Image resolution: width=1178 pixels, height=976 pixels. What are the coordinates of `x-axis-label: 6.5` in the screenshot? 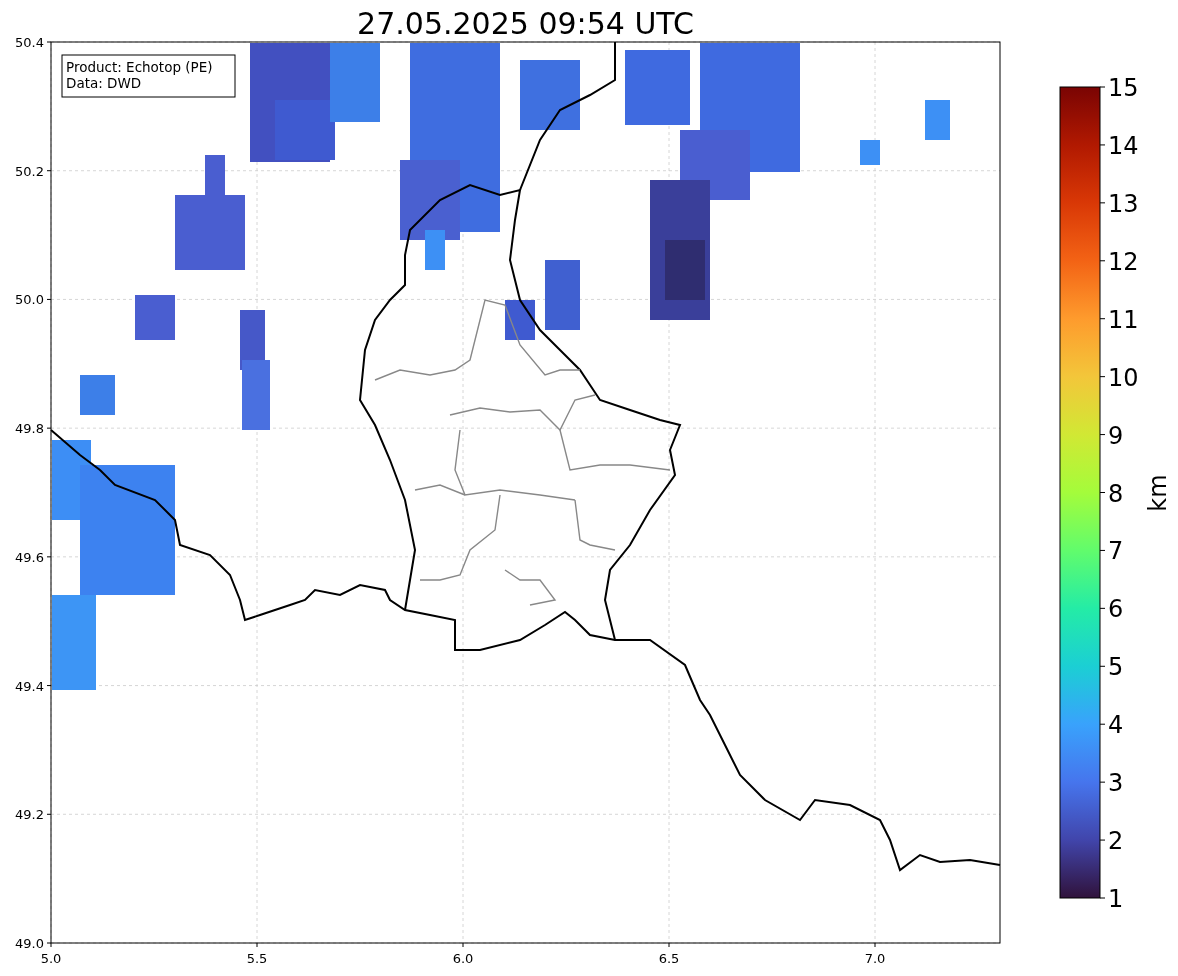 It's located at (669, 958).